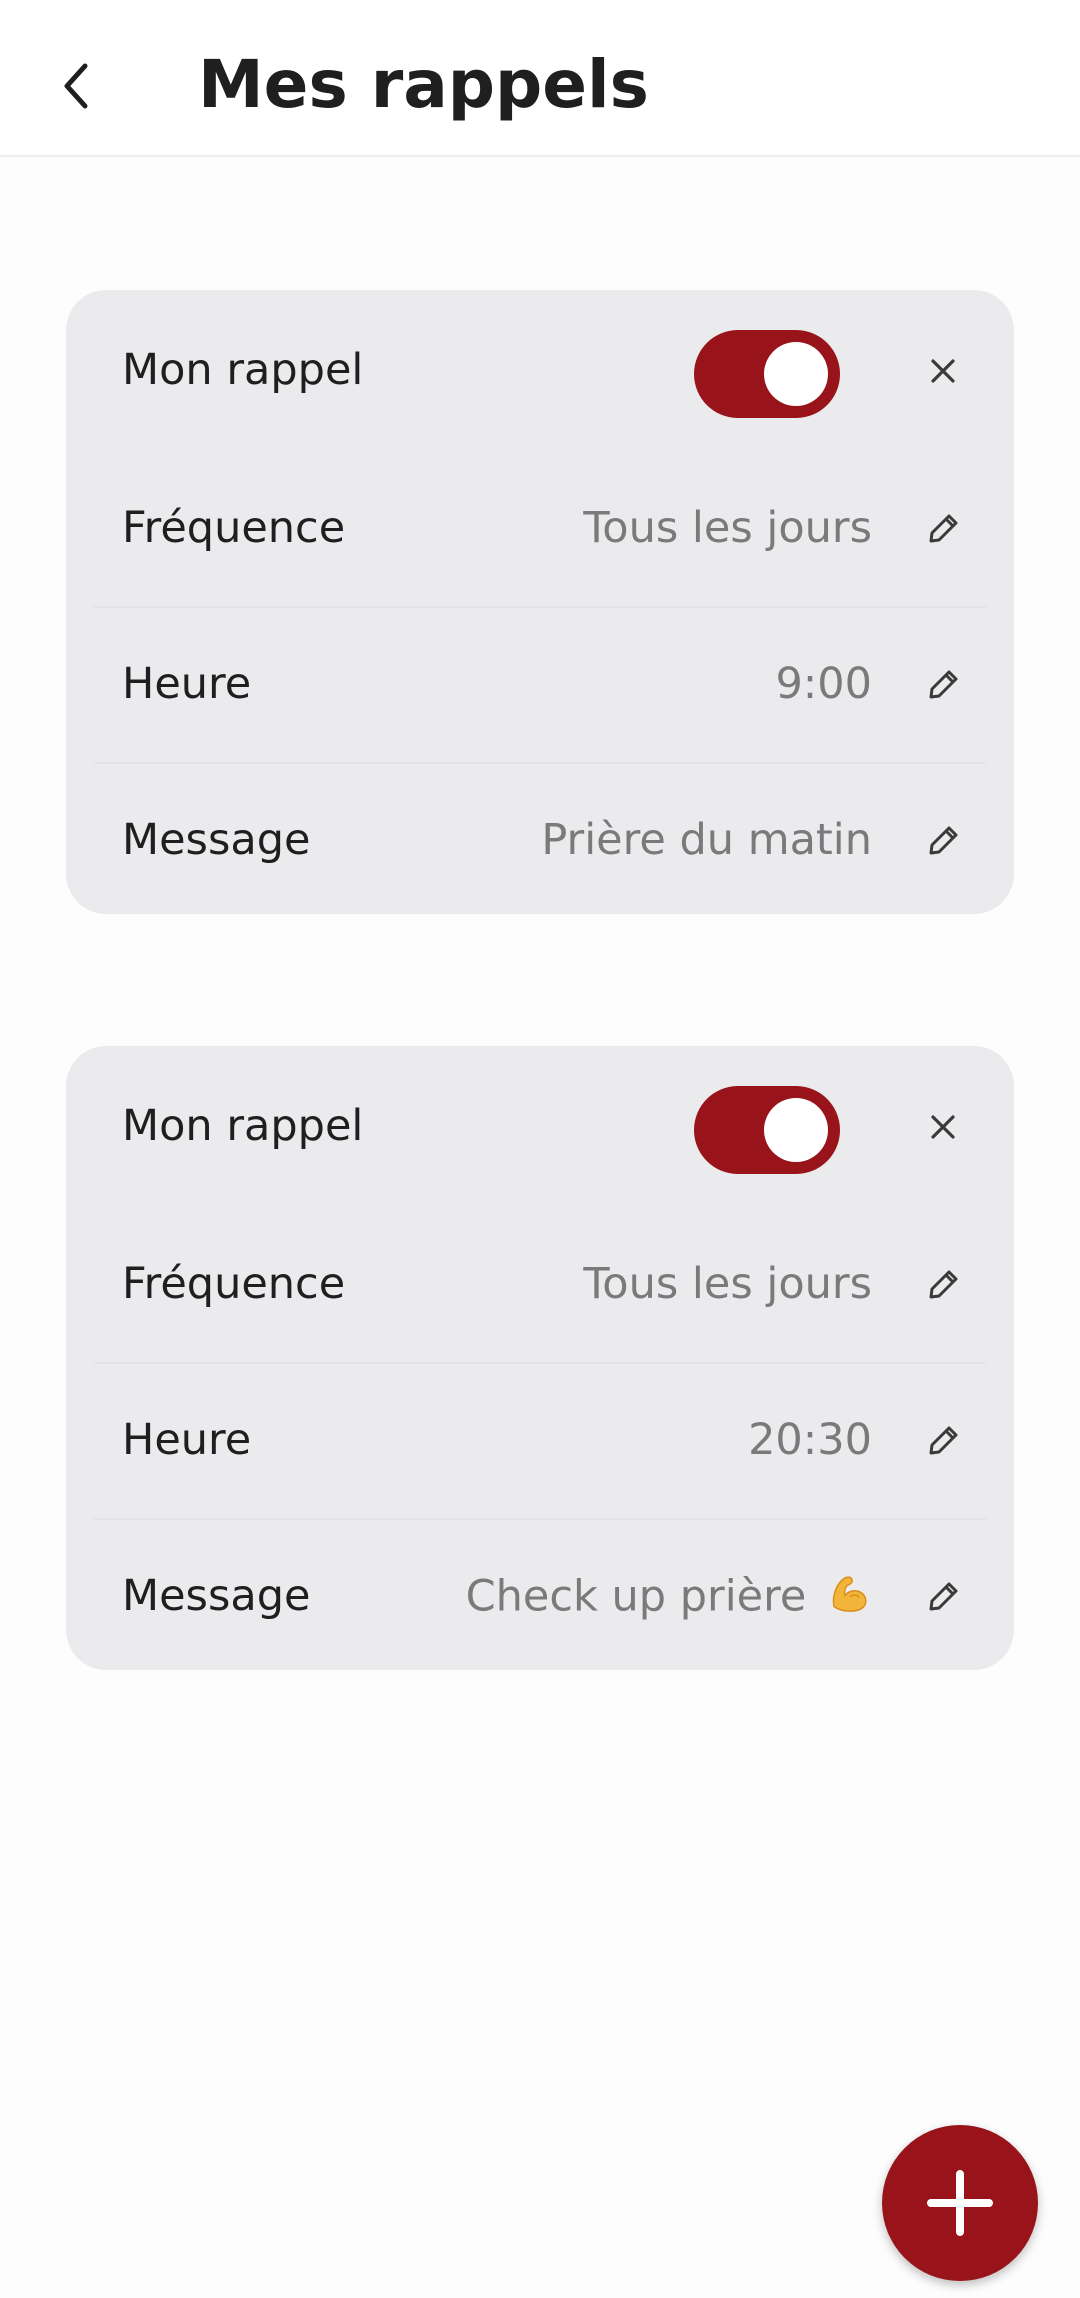 This screenshot has width=1080, height=2298. I want to click on message-row: Message Prière du matin, so click(540, 840).